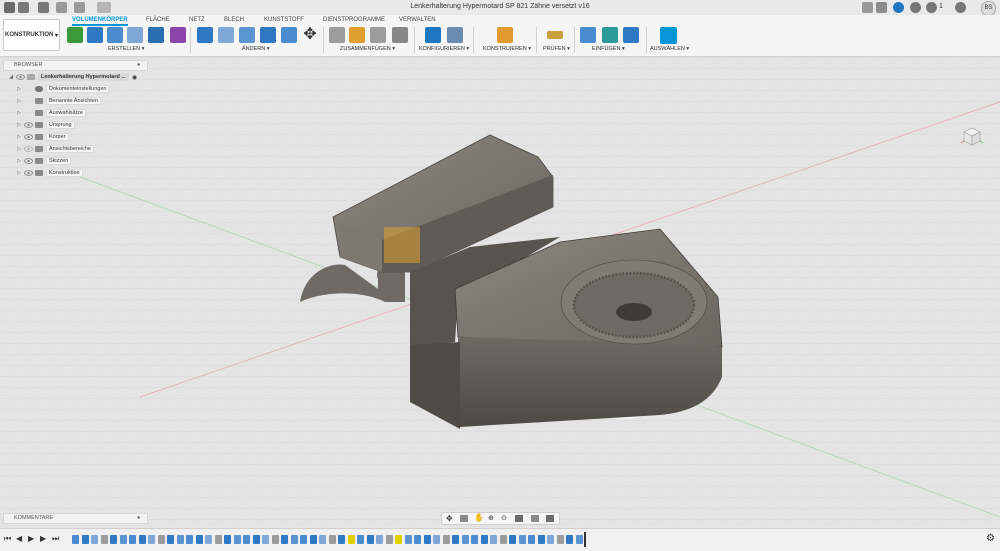 This screenshot has width=1000, height=551. What do you see at coordinates (519, 518) in the screenshot?
I see `display-settings-icon` at bounding box center [519, 518].